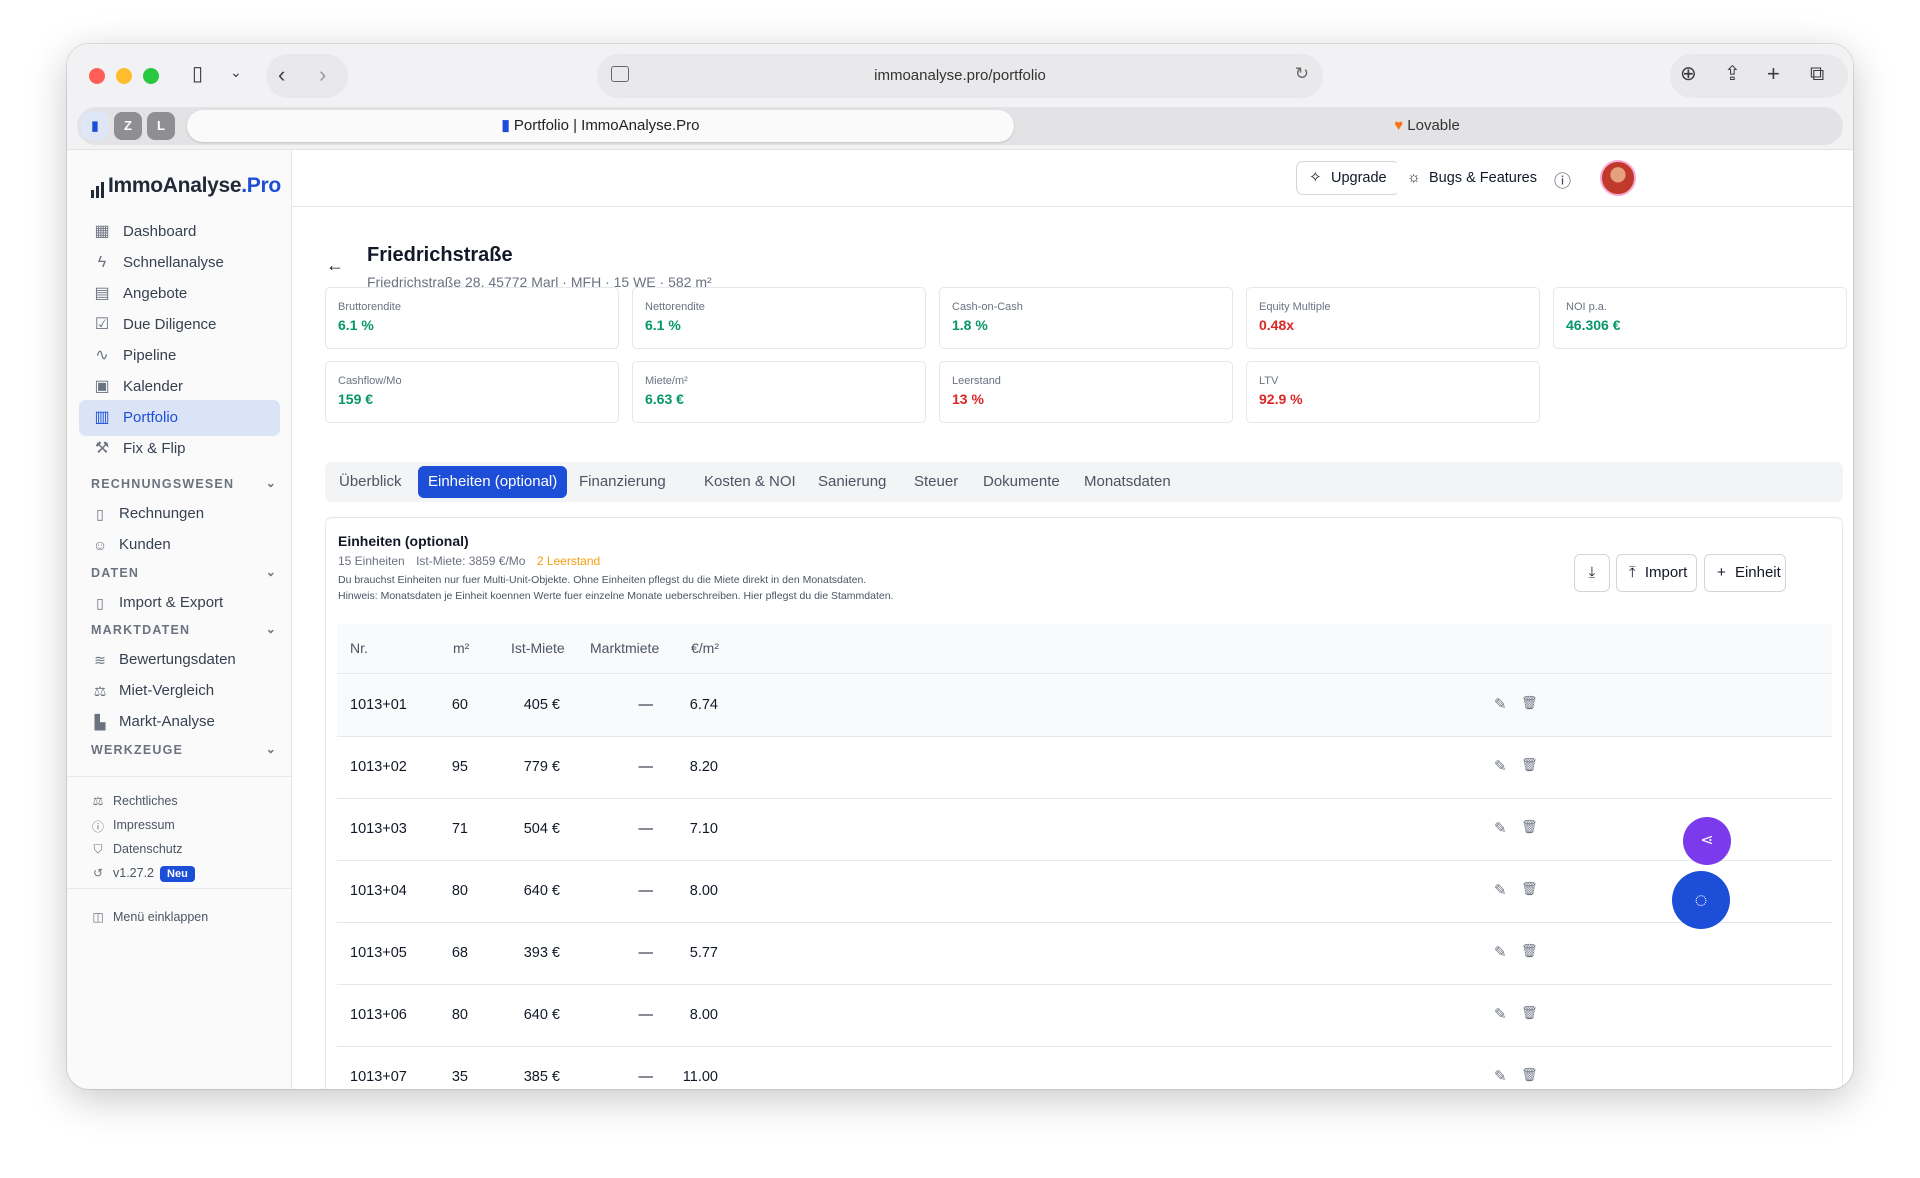  What do you see at coordinates (133, 826) in the screenshot?
I see `footer-link-impressum: ⓘ Impressum` at bounding box center [133, 826].